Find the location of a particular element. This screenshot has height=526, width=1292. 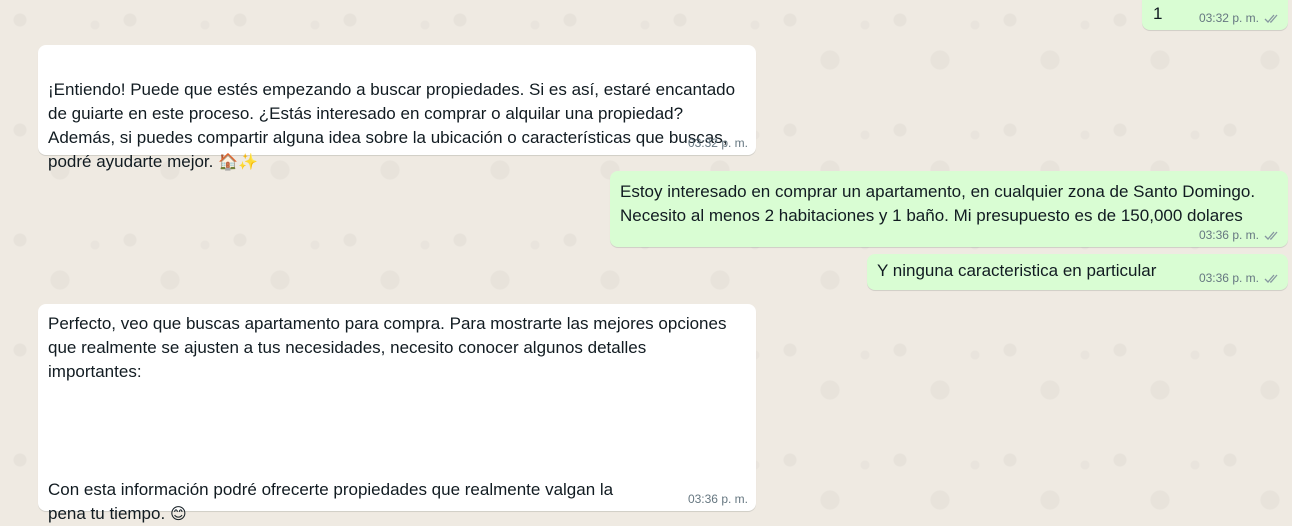

message-outgoing: 1 03:32 p. m. is located at coordinates (1215, 15).